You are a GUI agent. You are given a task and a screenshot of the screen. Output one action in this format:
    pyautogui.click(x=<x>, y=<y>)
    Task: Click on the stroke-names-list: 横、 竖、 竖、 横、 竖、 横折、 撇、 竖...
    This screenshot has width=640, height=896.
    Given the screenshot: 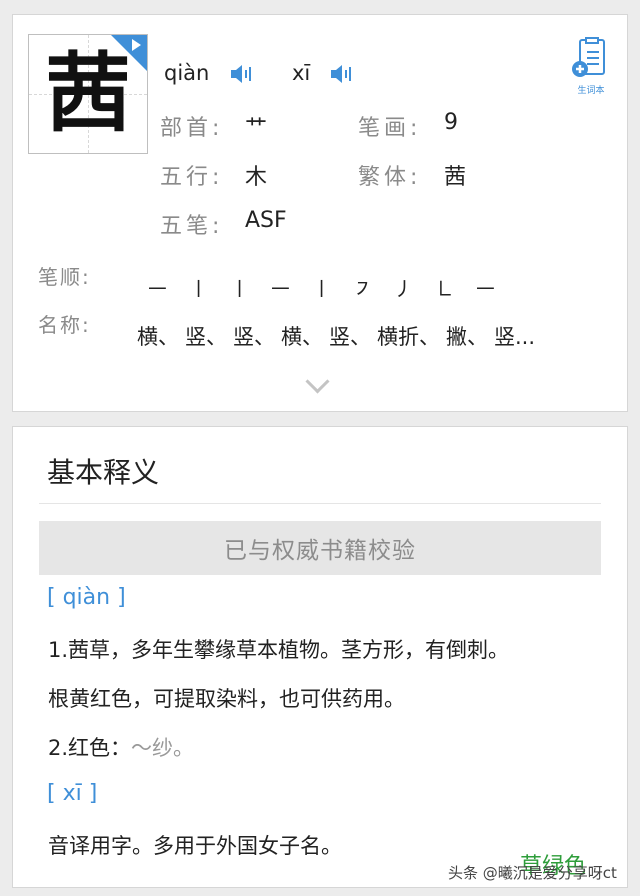 What is the action you would take?
    pyautogui.click(x=339, y=336)
    